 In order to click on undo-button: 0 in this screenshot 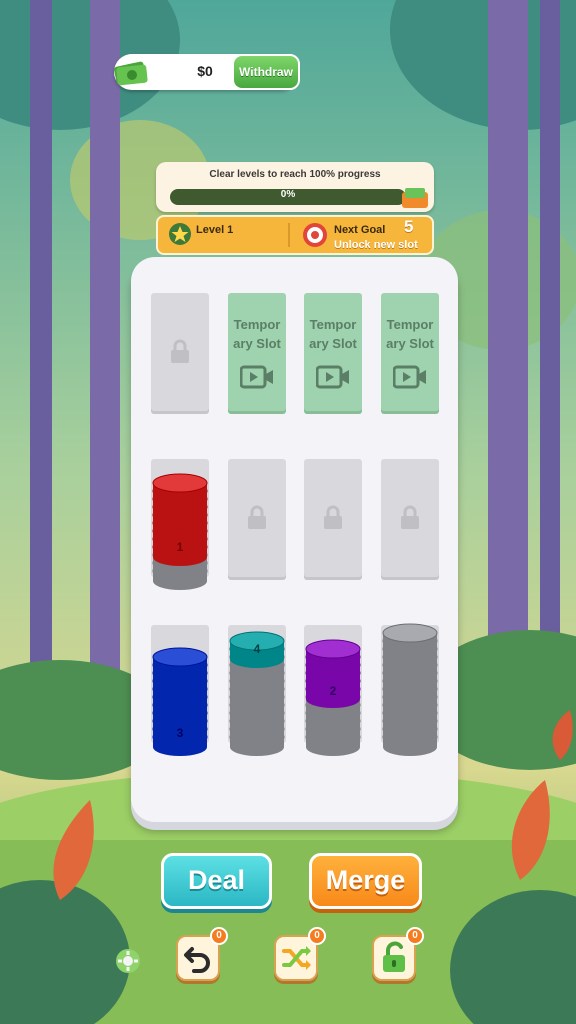, I will do `click(202, 954)`.